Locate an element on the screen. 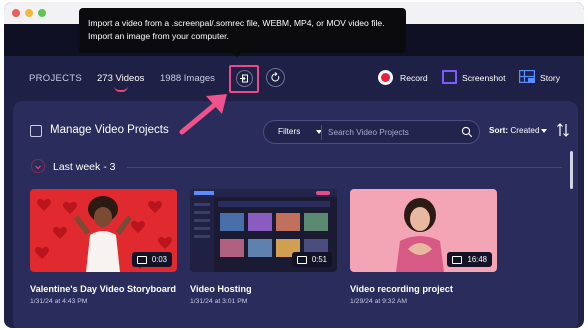 This screenshot has height=330, width=588. manage-checkbox is located at coordinates (36, 131).